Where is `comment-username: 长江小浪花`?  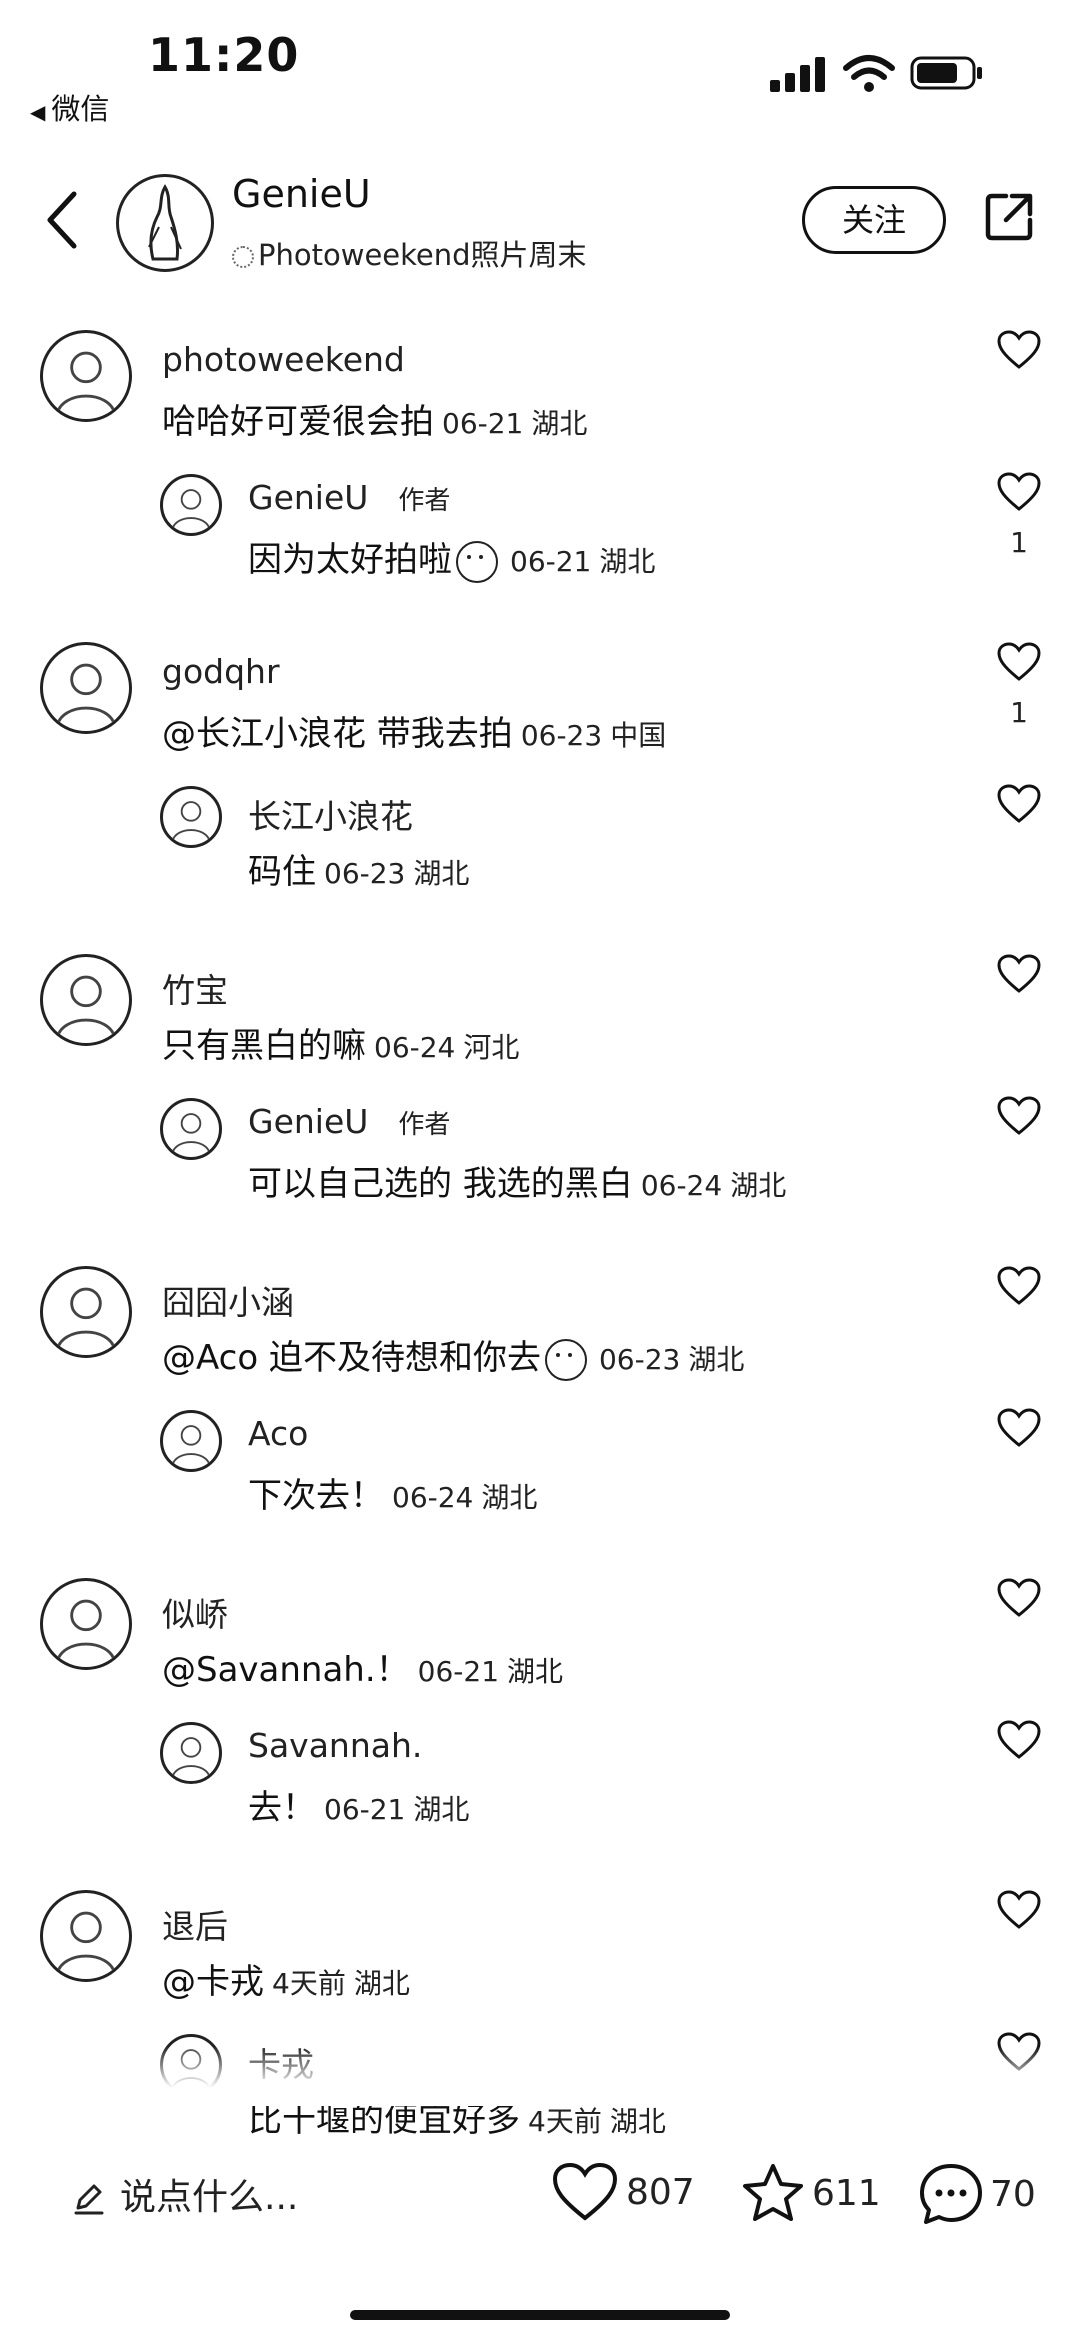
comment-username: 长江小浪花 is located at coordinates (330, 814).